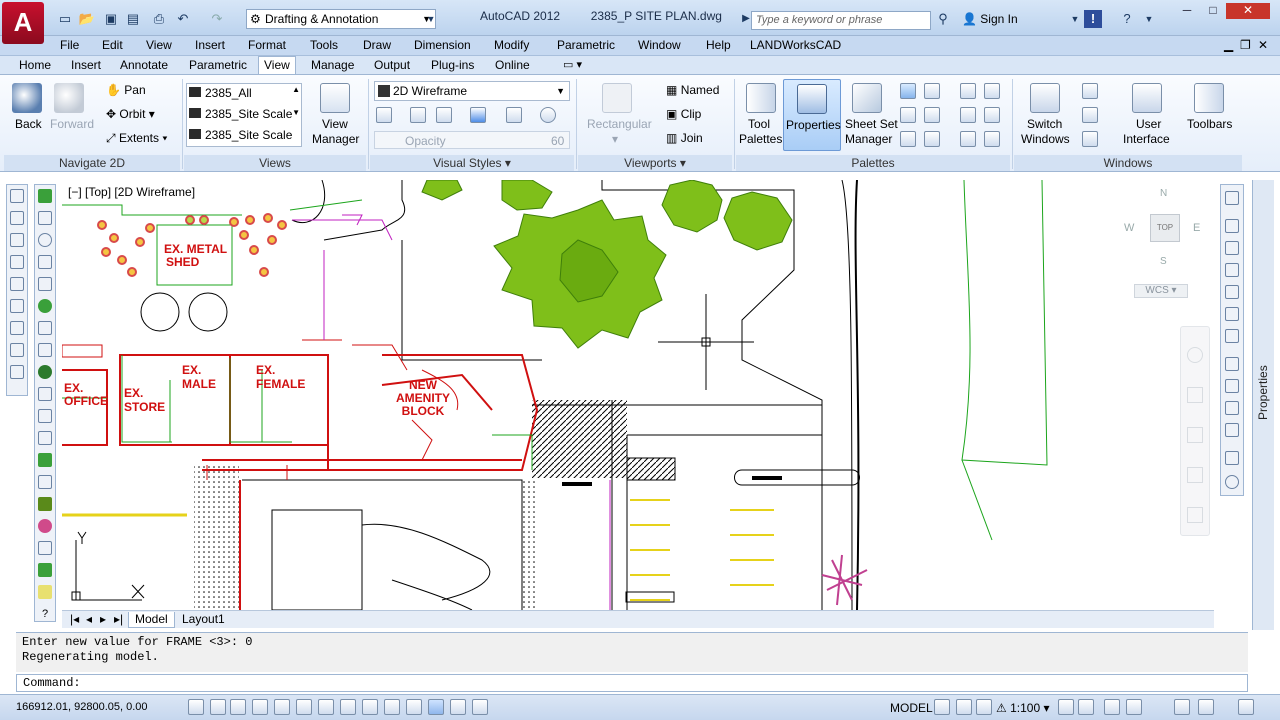 The height and width of the screenshot is (720, 1280). What do you see at coordinates (392, 66) in the screenshot?
I see `tab-output: Output` at bounding box center [392, 66].